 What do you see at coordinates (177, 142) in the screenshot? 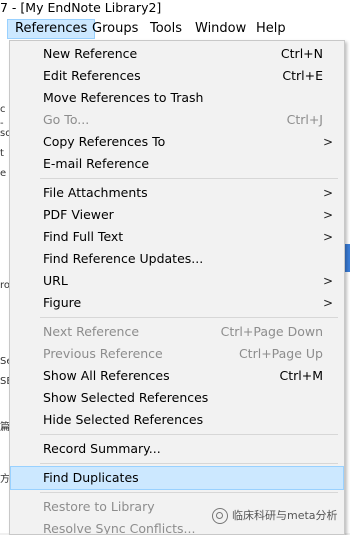
I see `menu-item-copy-references-to: Copy References To >` at bounding box center [177, 142].